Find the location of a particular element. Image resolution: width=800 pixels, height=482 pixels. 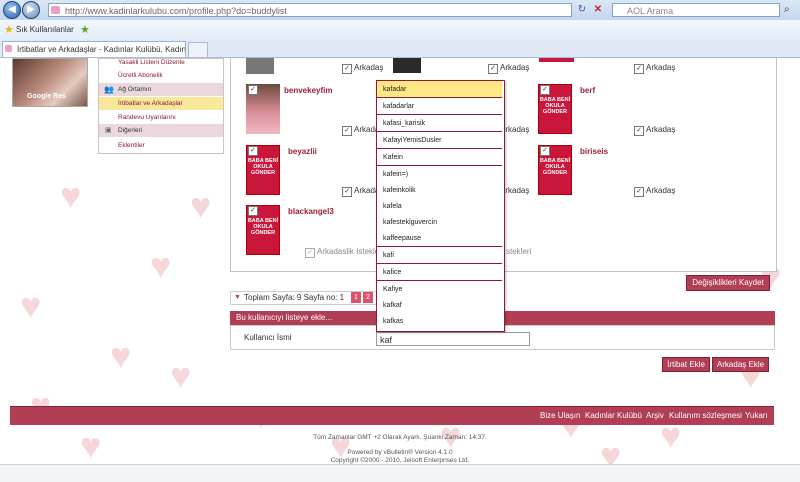

favorites-star-icon: ★ is located at coordinates (9, 29).